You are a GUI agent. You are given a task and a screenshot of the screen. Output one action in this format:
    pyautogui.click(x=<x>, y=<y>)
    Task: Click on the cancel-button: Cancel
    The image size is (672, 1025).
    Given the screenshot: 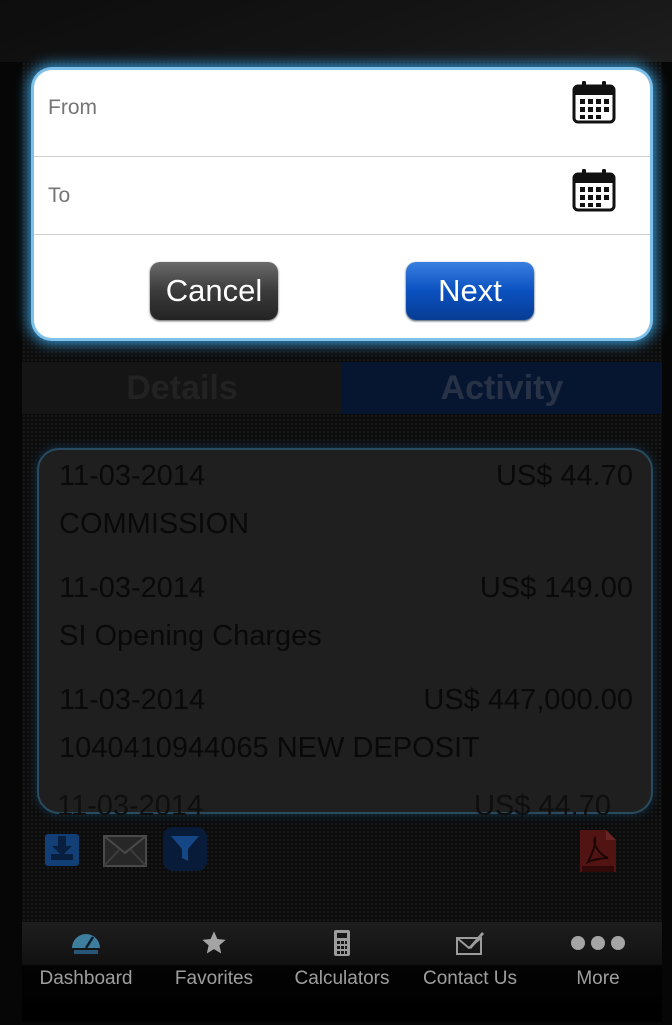 What is the action you would take?
    pyautogui.click(x=214, y=291)
    